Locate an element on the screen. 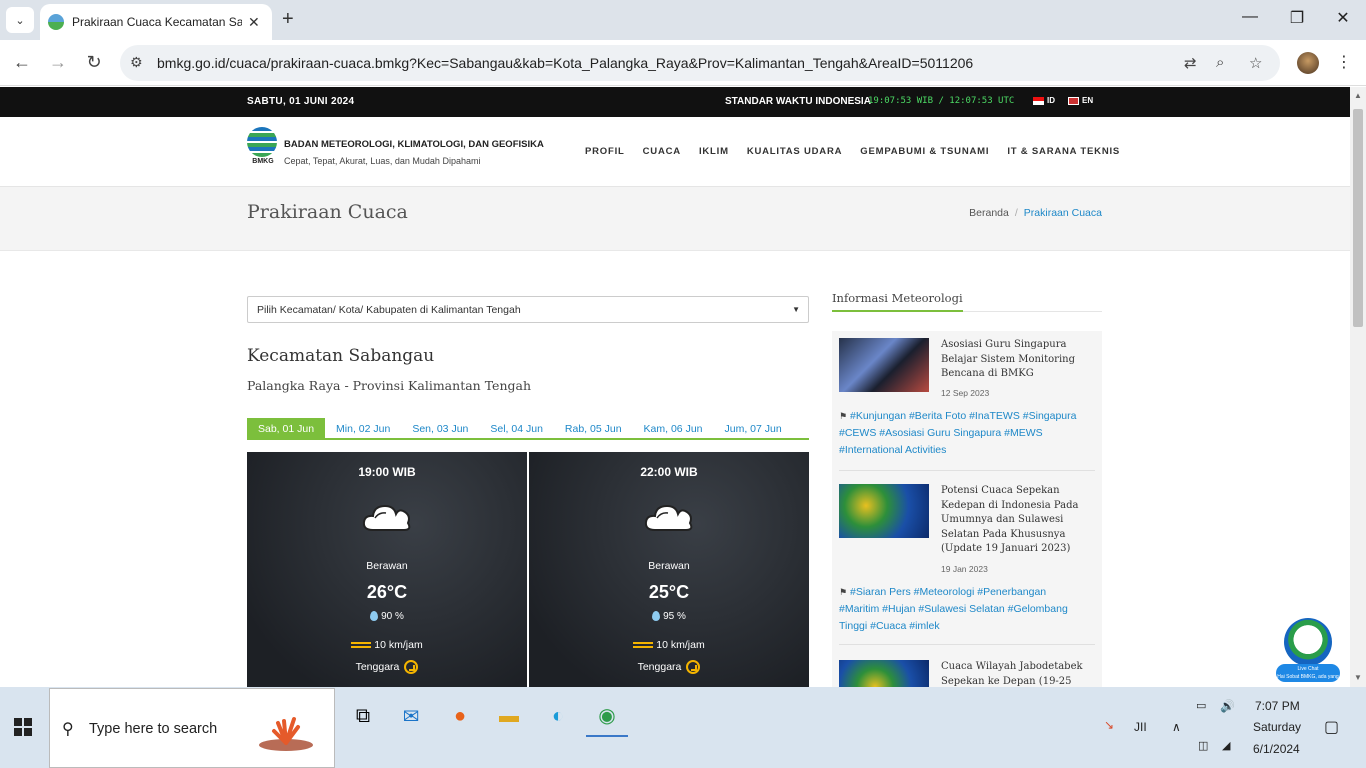 The height and width of the screenshot is (768, 1366). windows-start-icon is located at coordinates (23, 727).